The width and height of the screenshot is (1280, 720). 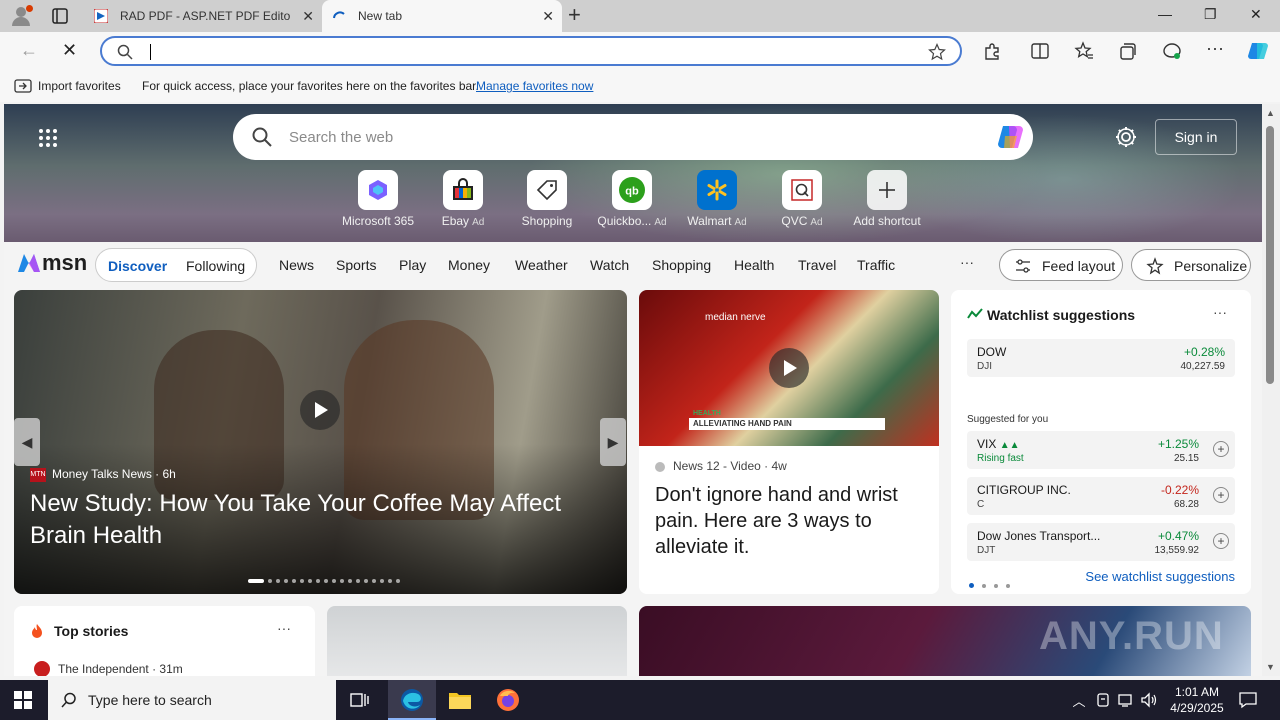 What do you see at coordinates (1103, 700) in the screenshot?
I see `defender-icon` at bounding box center [1103, 700].